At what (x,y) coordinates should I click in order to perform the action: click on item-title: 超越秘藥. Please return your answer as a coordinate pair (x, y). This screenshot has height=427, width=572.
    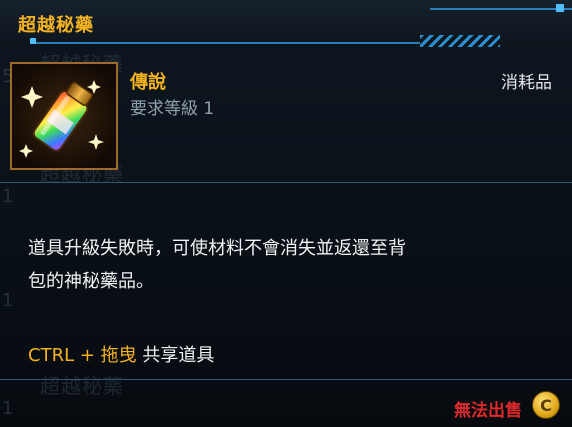
    Looking at the image, I should click on (56, 25).